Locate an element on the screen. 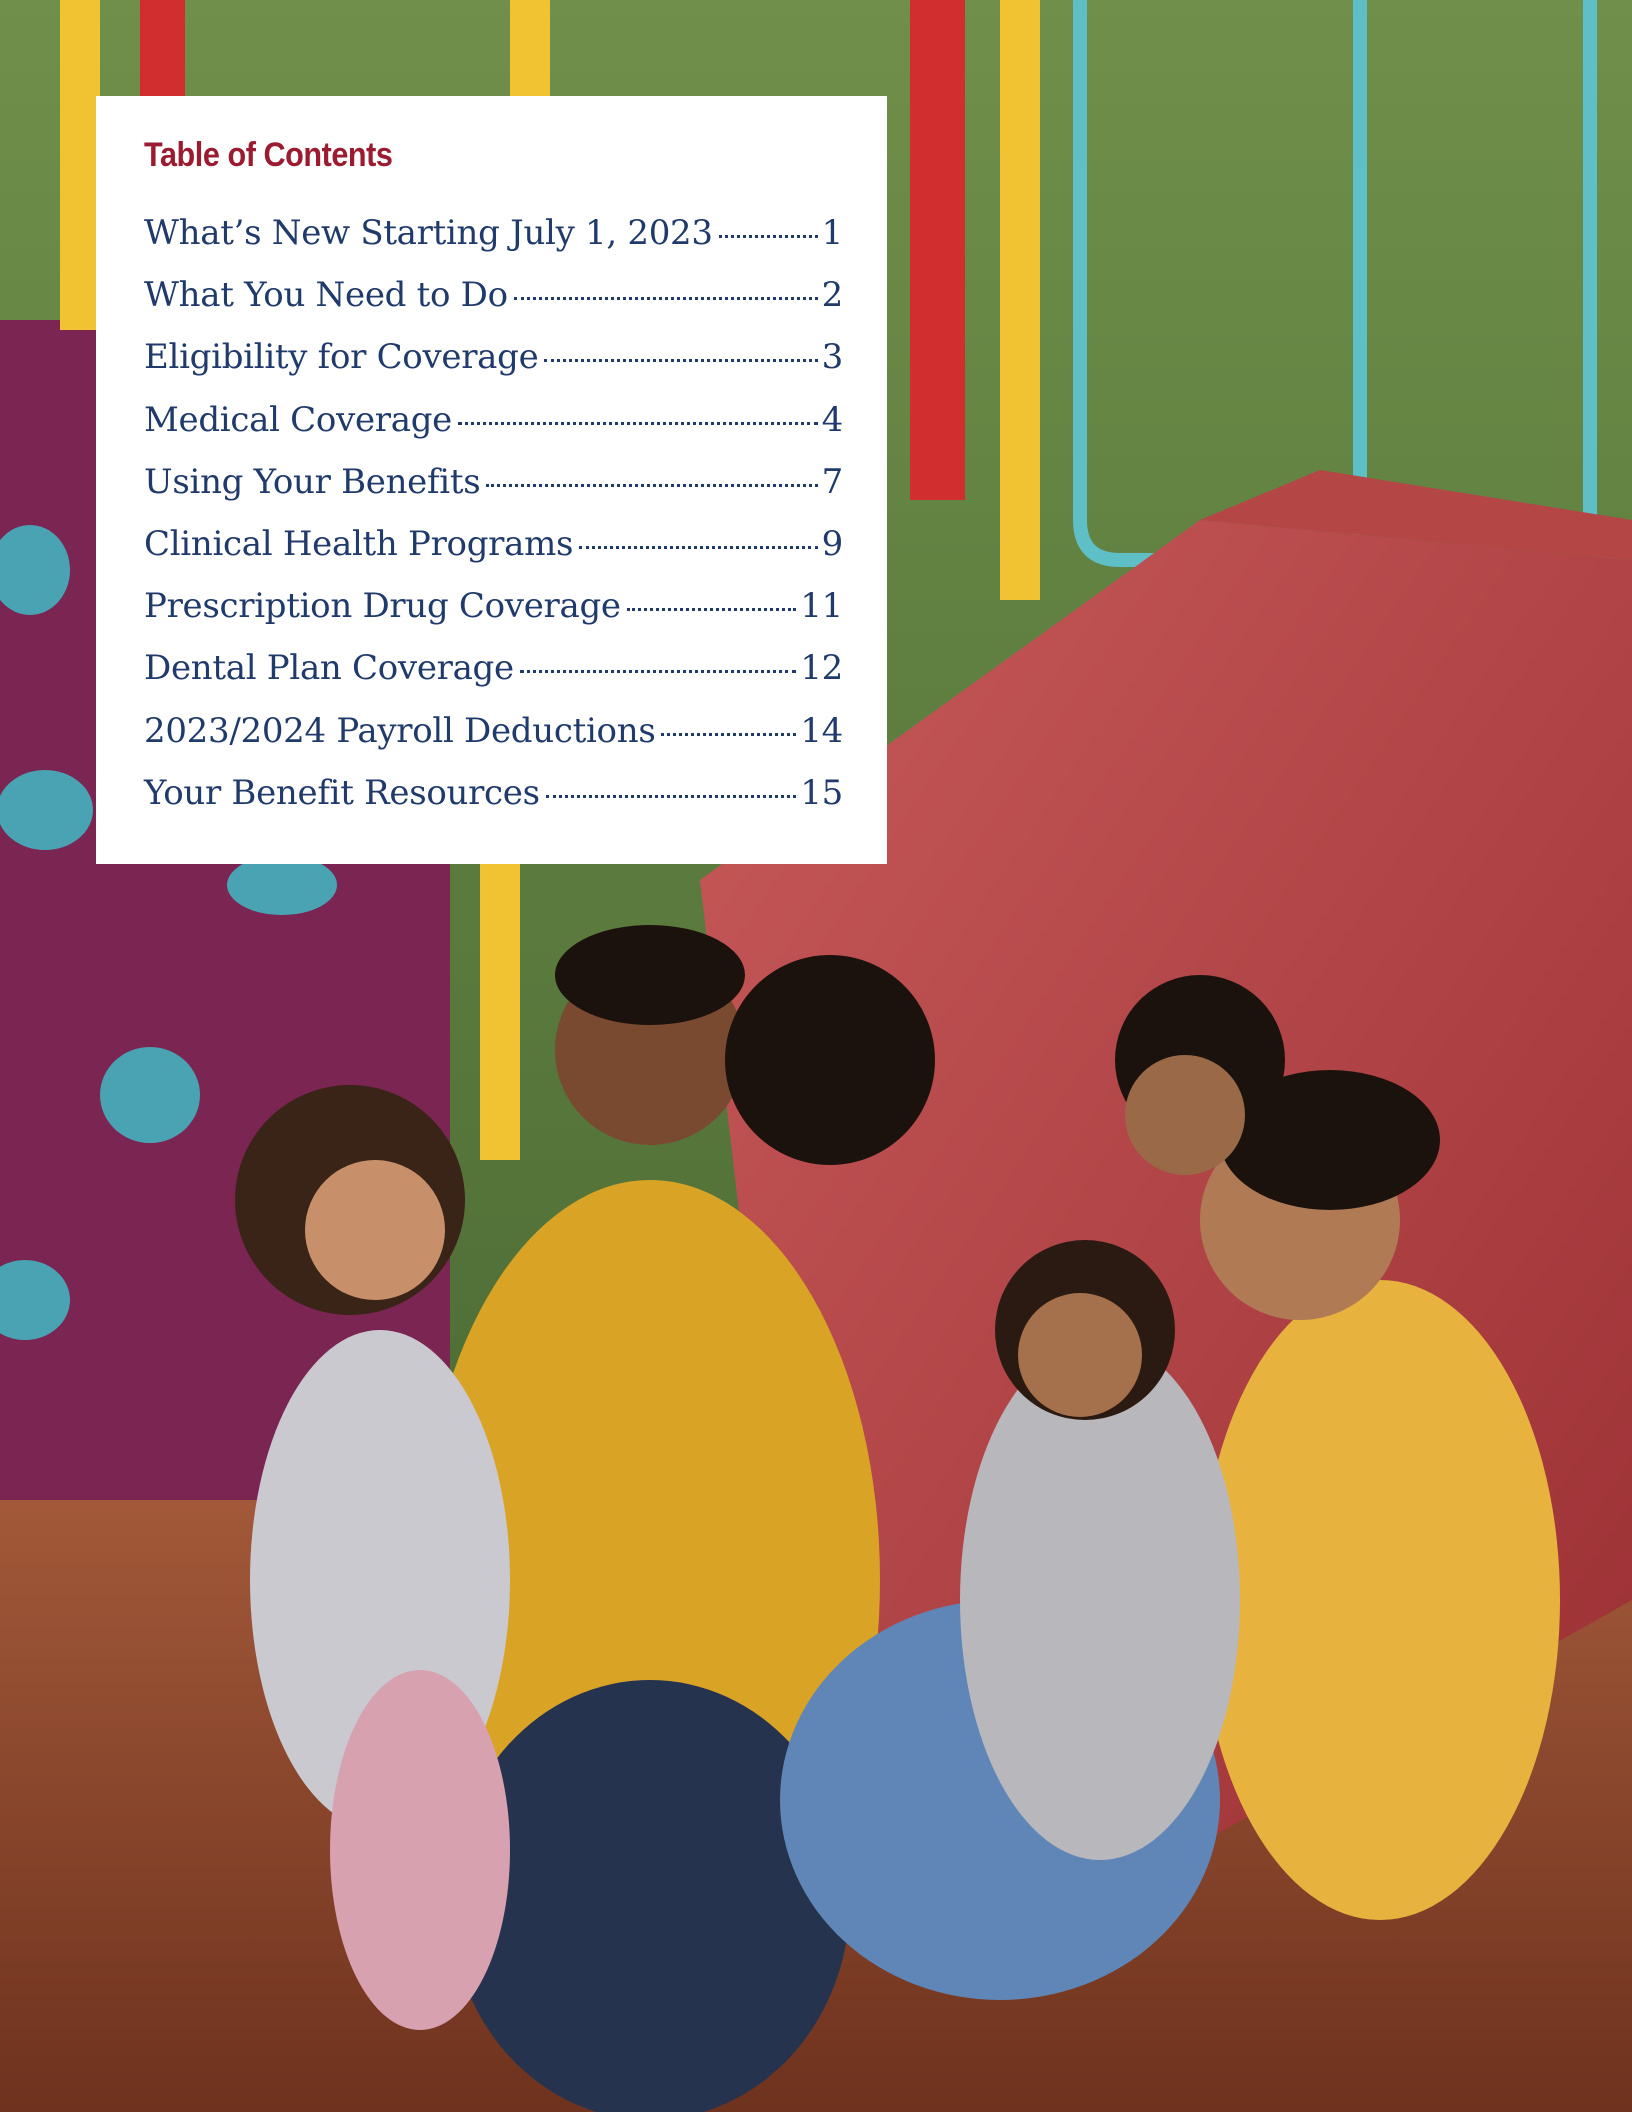 The image size is (1632, 2112). toc-entry-page: 11 is located at coordinates (821, 606).